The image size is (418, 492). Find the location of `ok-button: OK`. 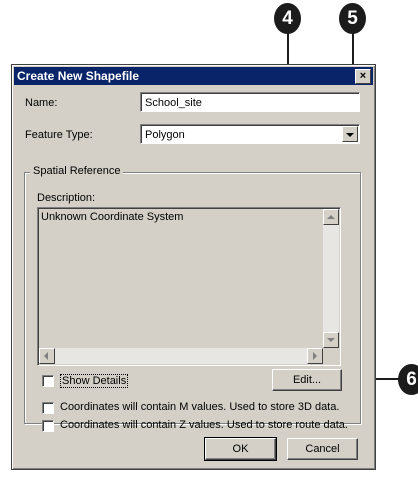

ok-button: OK is located at coordinates (240, 449).